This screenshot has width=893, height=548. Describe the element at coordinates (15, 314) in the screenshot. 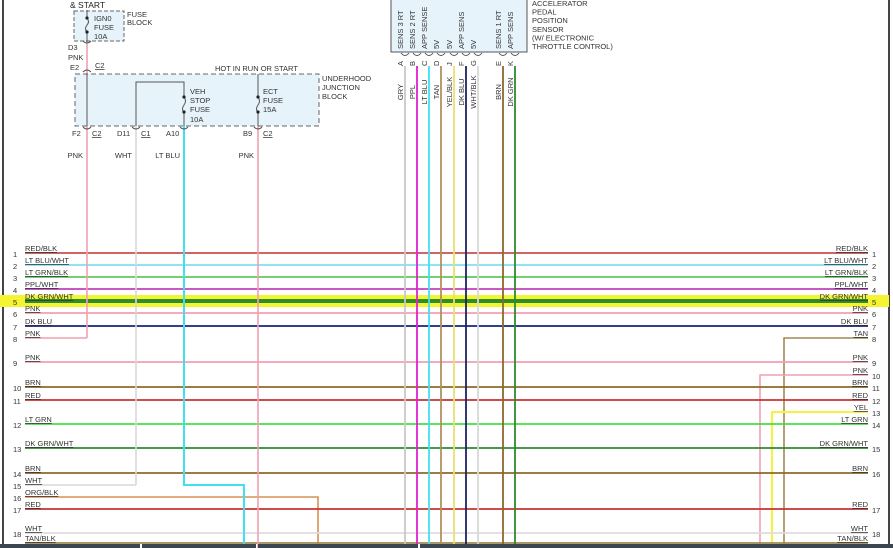

I see `row-number-left: 6` at that location.